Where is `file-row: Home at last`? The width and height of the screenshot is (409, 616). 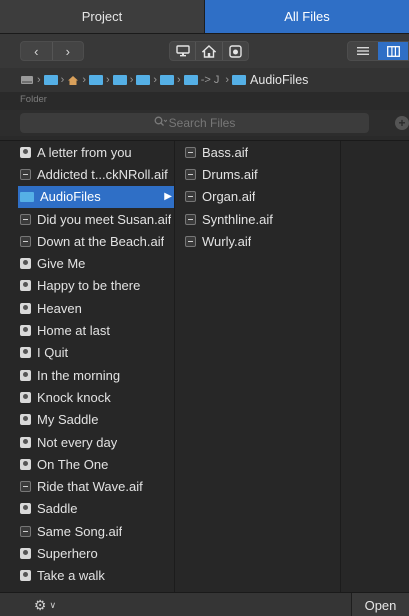 file-row: Home at last is located at coordinates (96, 330).